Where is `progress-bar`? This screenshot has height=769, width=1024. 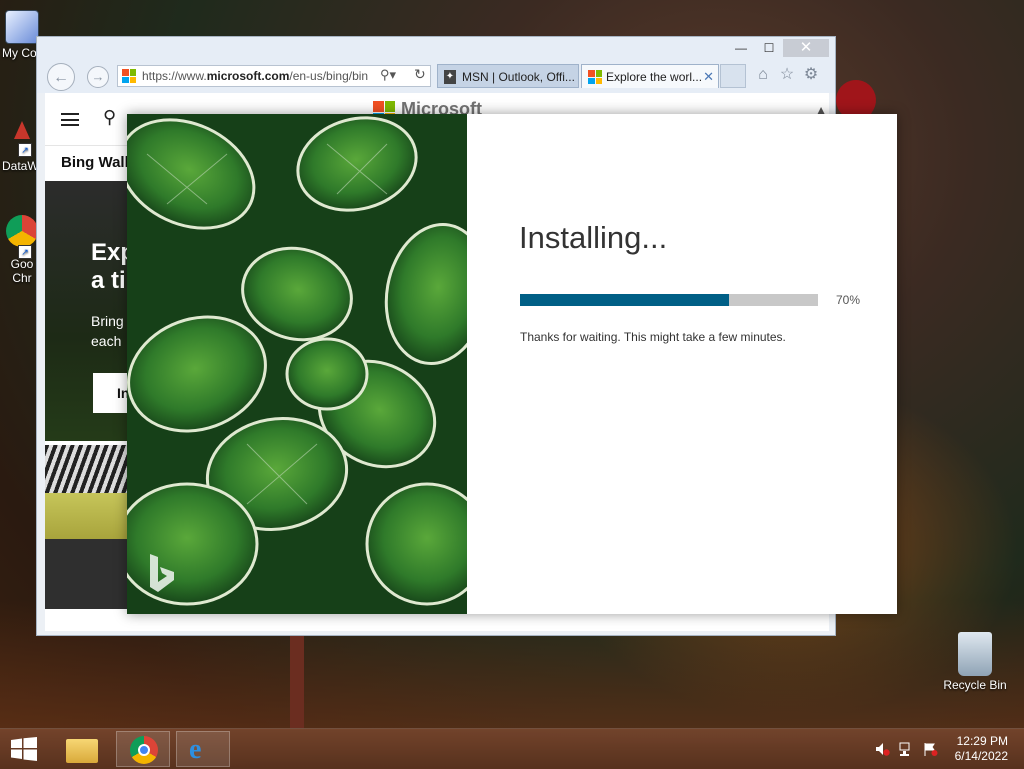
progress-bar is located at coordinates (669, 300).